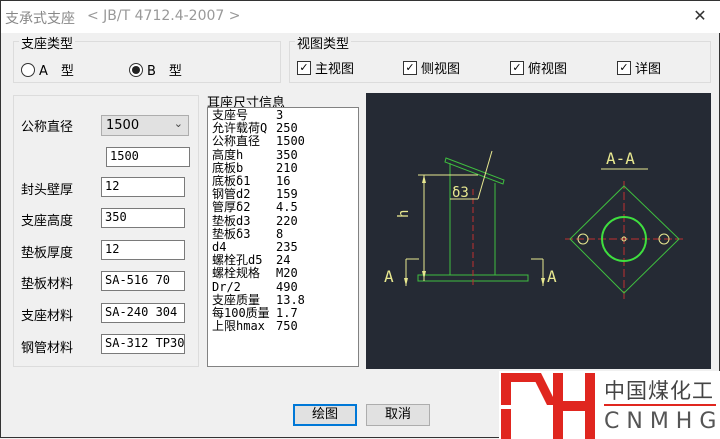 The height and width of the screenshot is (439, 720). I want to click on info-key: 上限hmax, so click(238, 326).